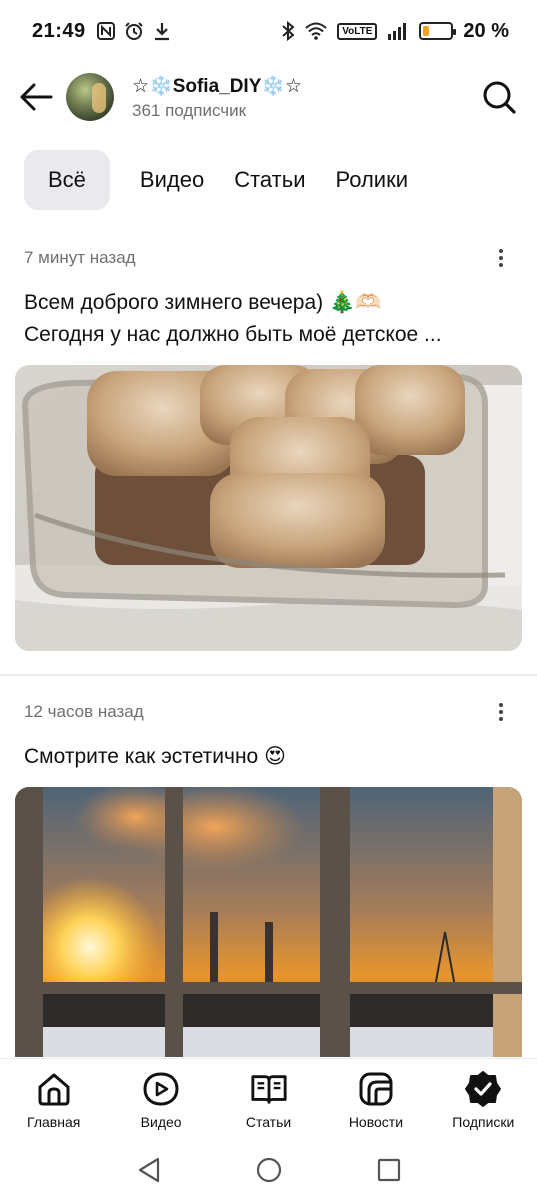 This screenshot has height=1200, width=537. Describe the element at coordinates (161, 1089) in the screenshot. I see `video-icon` at that location.